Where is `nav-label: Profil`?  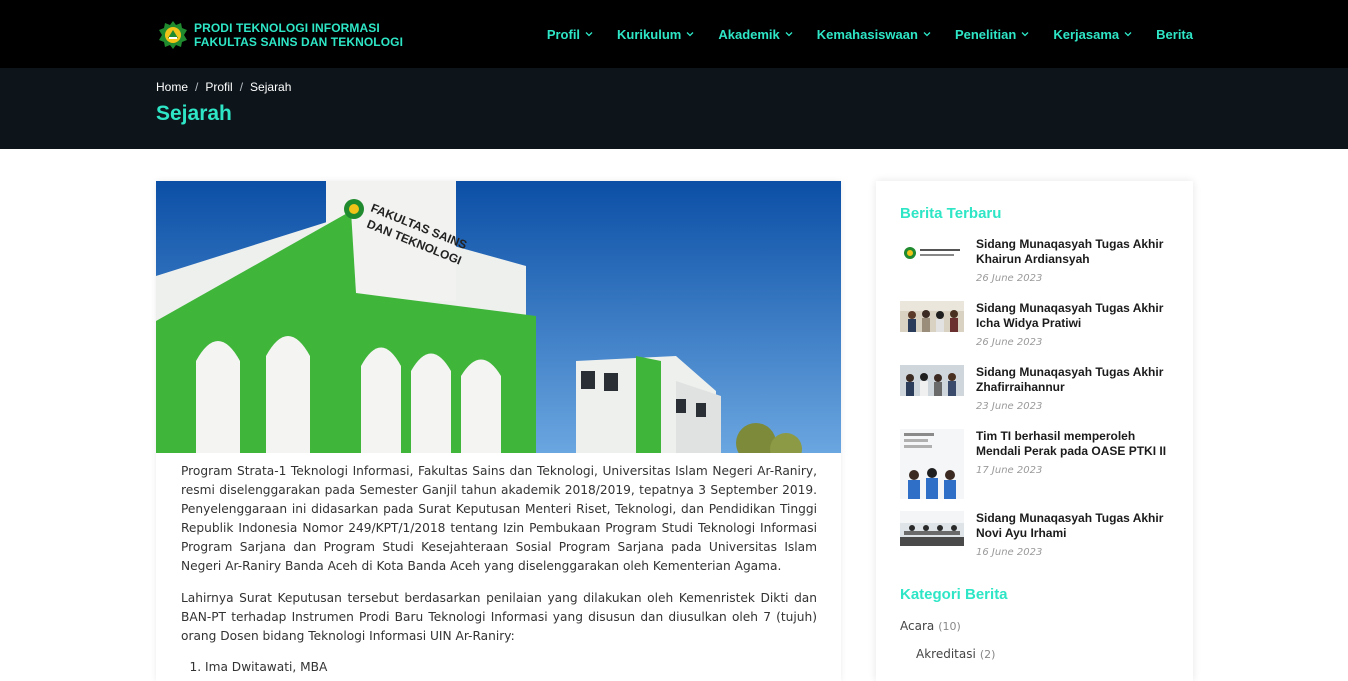 nav-label: Profil is located at coordinates (563, 34).